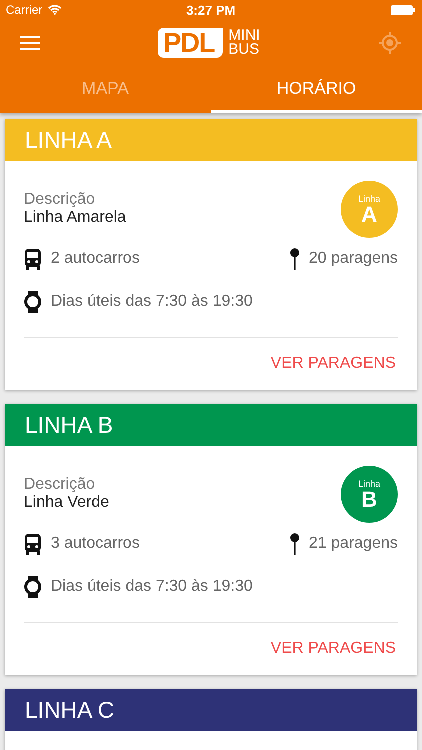  I want to click on logo-subtitle: BUS, so click(244, 50).